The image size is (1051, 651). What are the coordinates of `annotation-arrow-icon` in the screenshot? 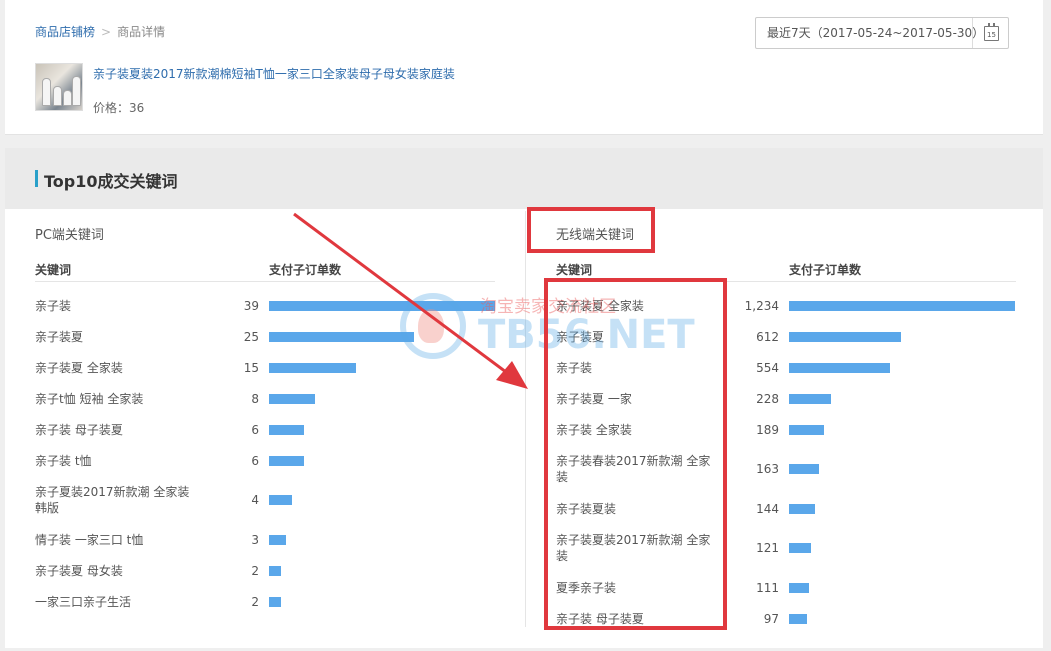 It's located at (410, 300).